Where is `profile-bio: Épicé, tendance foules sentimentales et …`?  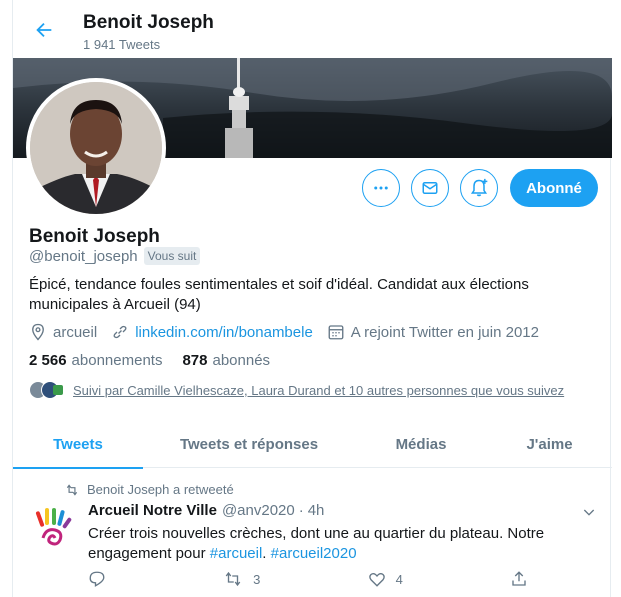
profile-bio: Épicé, tendance foules sentimentales et … is located at coordinates (279, 294).